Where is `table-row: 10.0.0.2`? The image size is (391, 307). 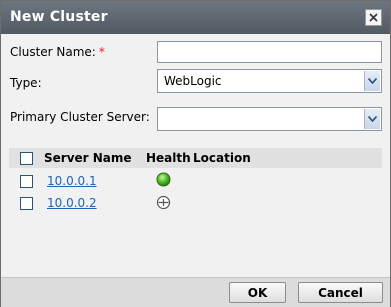 table-row: 10.0.0.2 is located at coordinates (195, 203).